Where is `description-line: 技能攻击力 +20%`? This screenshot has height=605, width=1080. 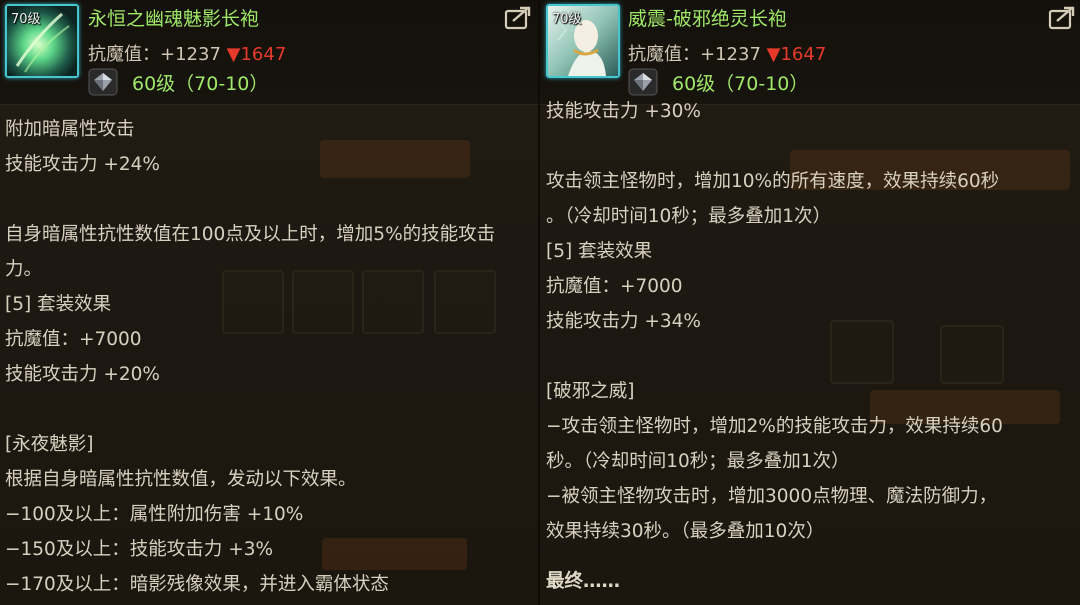
description-line: 技能攻击力 +20% is located at coordinates (83, 374).